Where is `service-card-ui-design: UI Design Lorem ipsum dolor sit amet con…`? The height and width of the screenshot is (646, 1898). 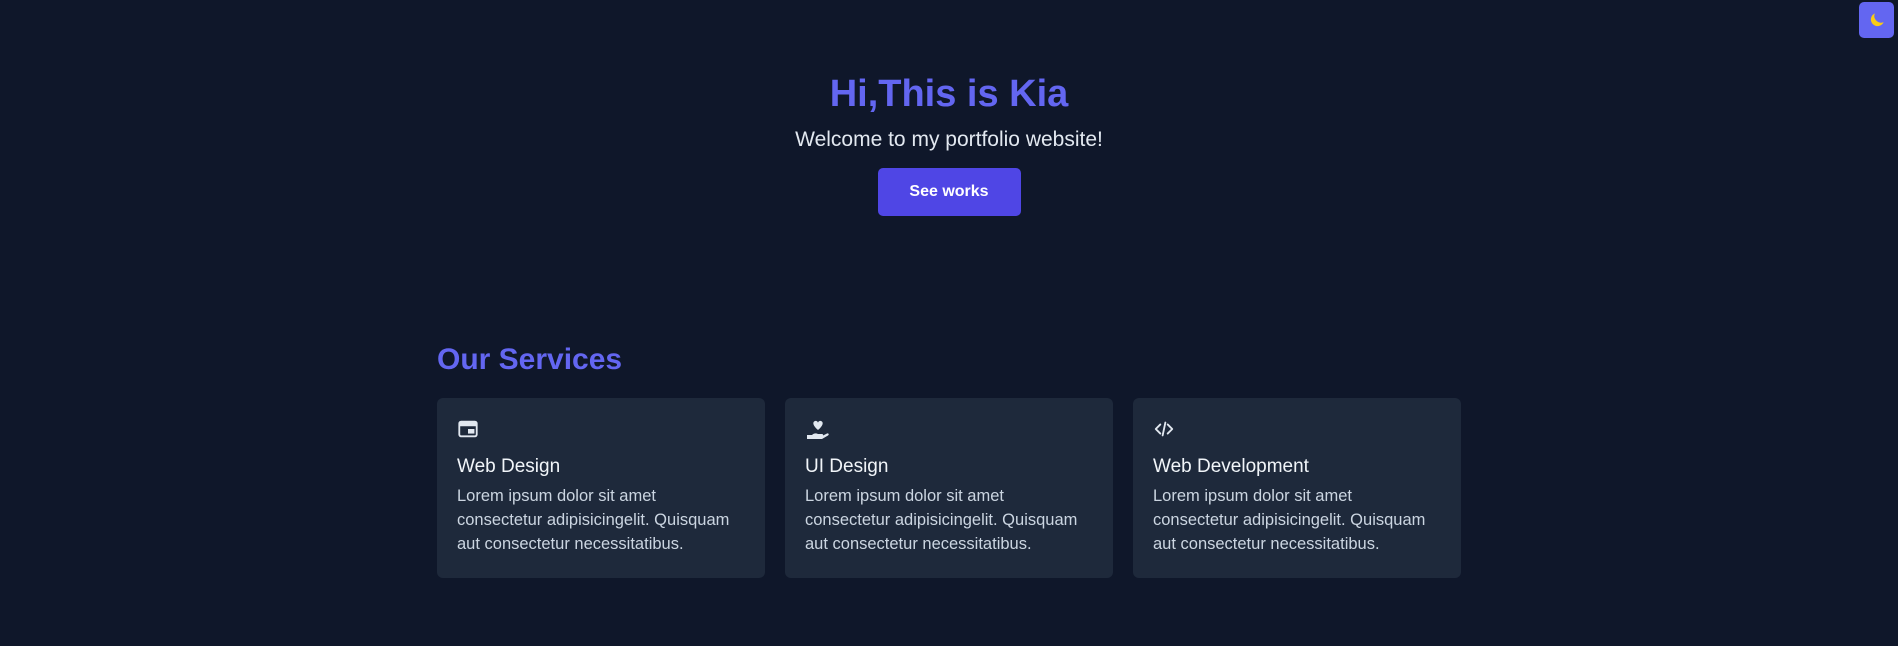
service-card-ui-design: UI Design Lorem ipsum dolor sit amet con… is located at coordinates (949, 488).